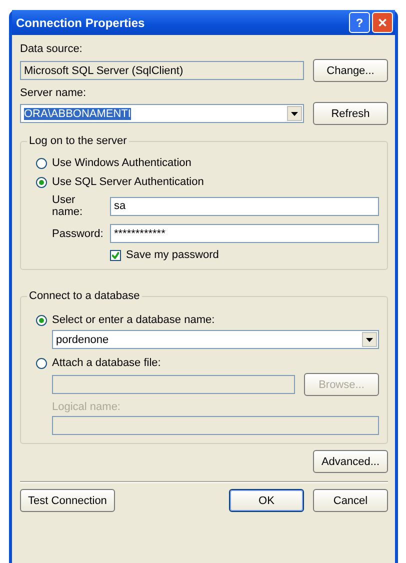 This screenshot has height=563, width=406. What do you see at coordinates (115, 255) in the screenshot?
I see `checkbox` at bounding box center [115, 255].